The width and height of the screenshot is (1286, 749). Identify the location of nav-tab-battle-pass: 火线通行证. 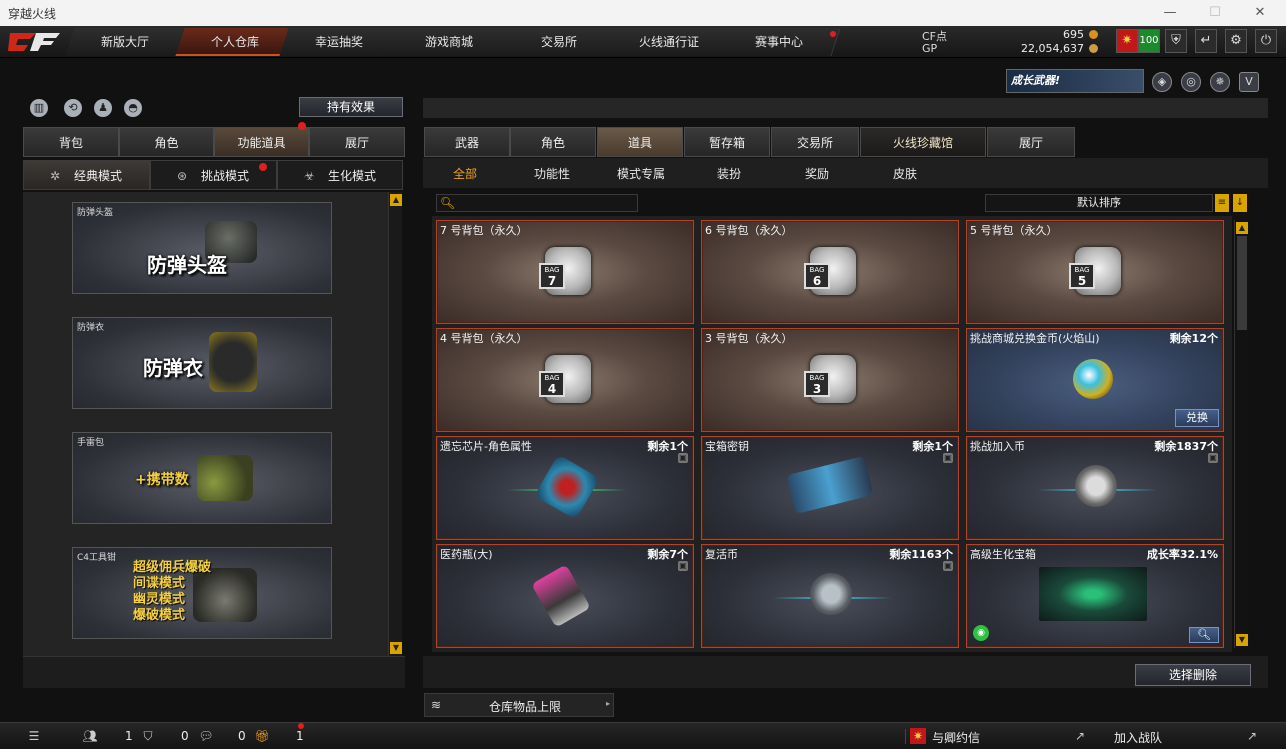
(670, 42).